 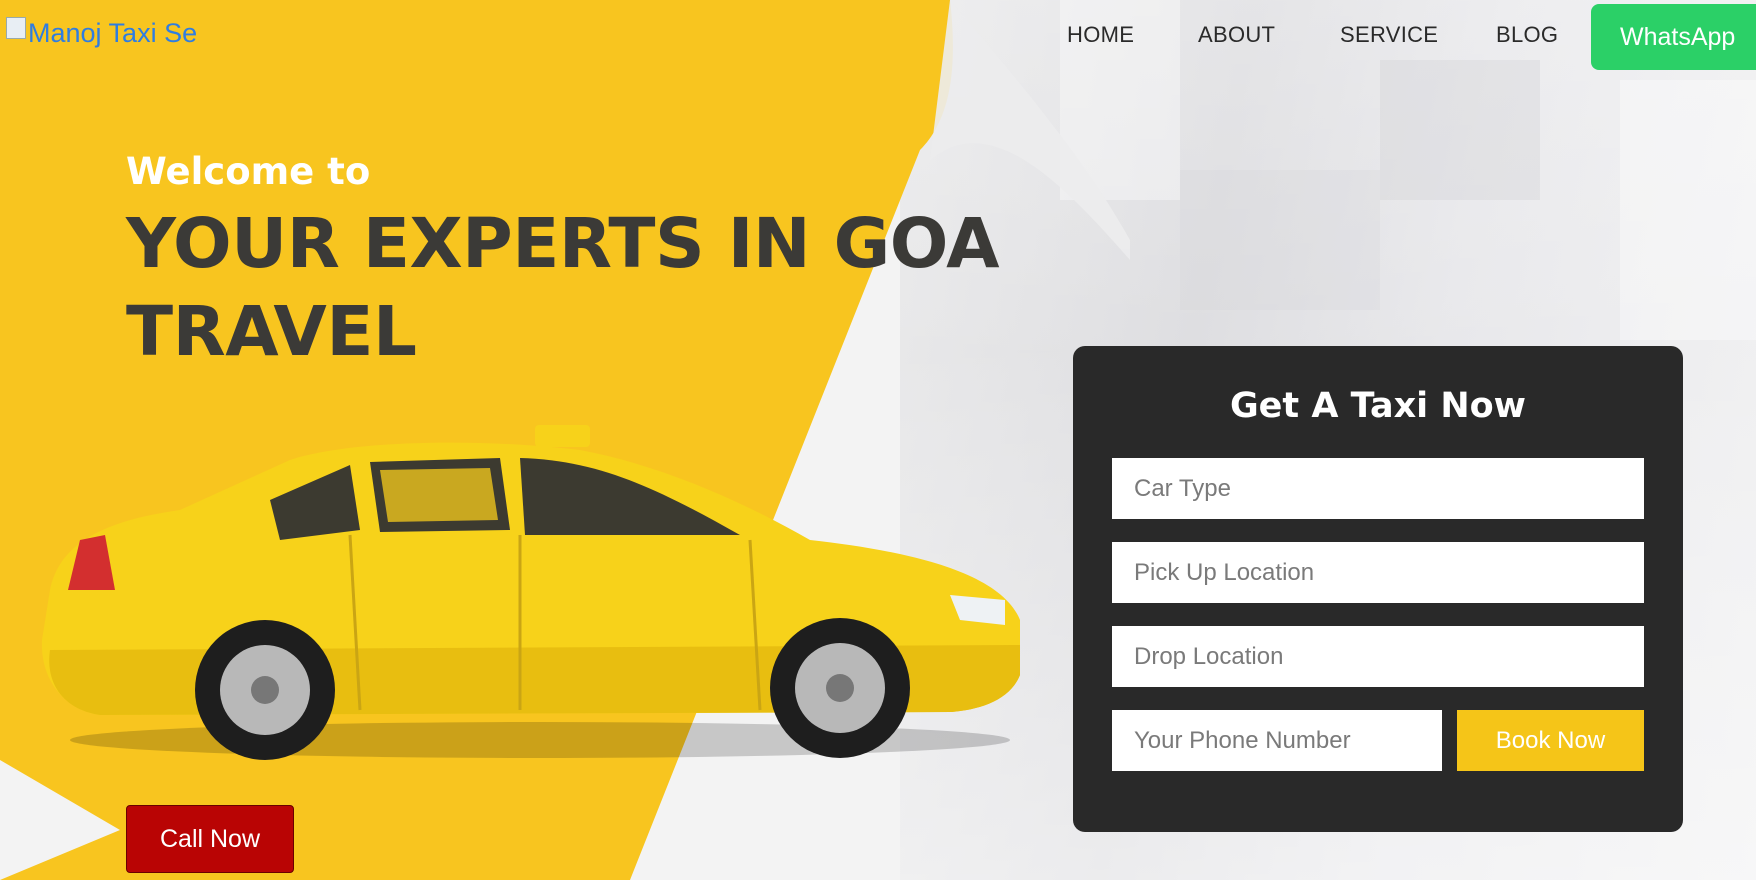 I want to click on headline-line-1: YOUR EXPERTS IN GOA, so click(x=562, y=244).